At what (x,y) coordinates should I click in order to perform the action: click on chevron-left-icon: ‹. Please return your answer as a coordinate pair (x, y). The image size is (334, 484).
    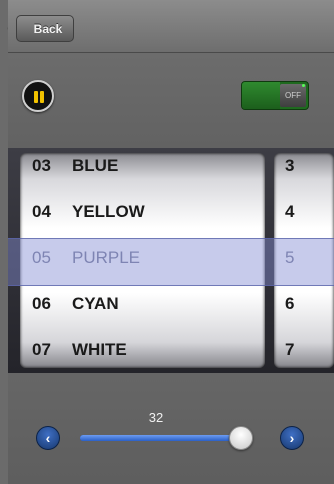
    Looking at the image, I should click on (48, 438).